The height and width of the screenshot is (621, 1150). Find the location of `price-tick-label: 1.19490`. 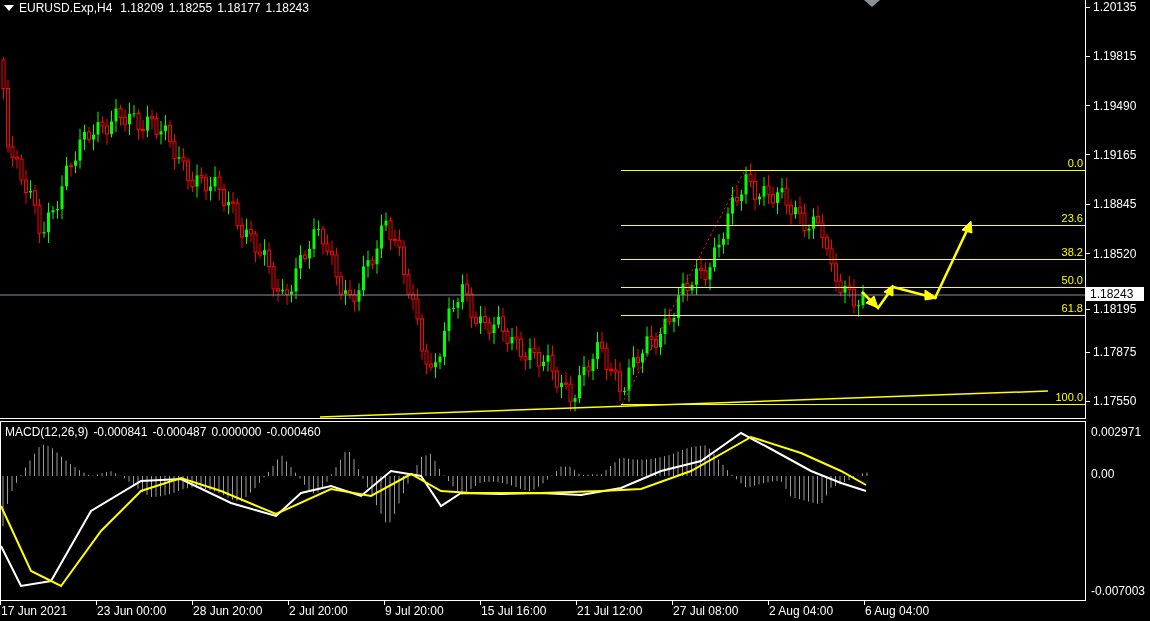

price-tick-label: 1.19490 is located at coordinates (1115, 105).